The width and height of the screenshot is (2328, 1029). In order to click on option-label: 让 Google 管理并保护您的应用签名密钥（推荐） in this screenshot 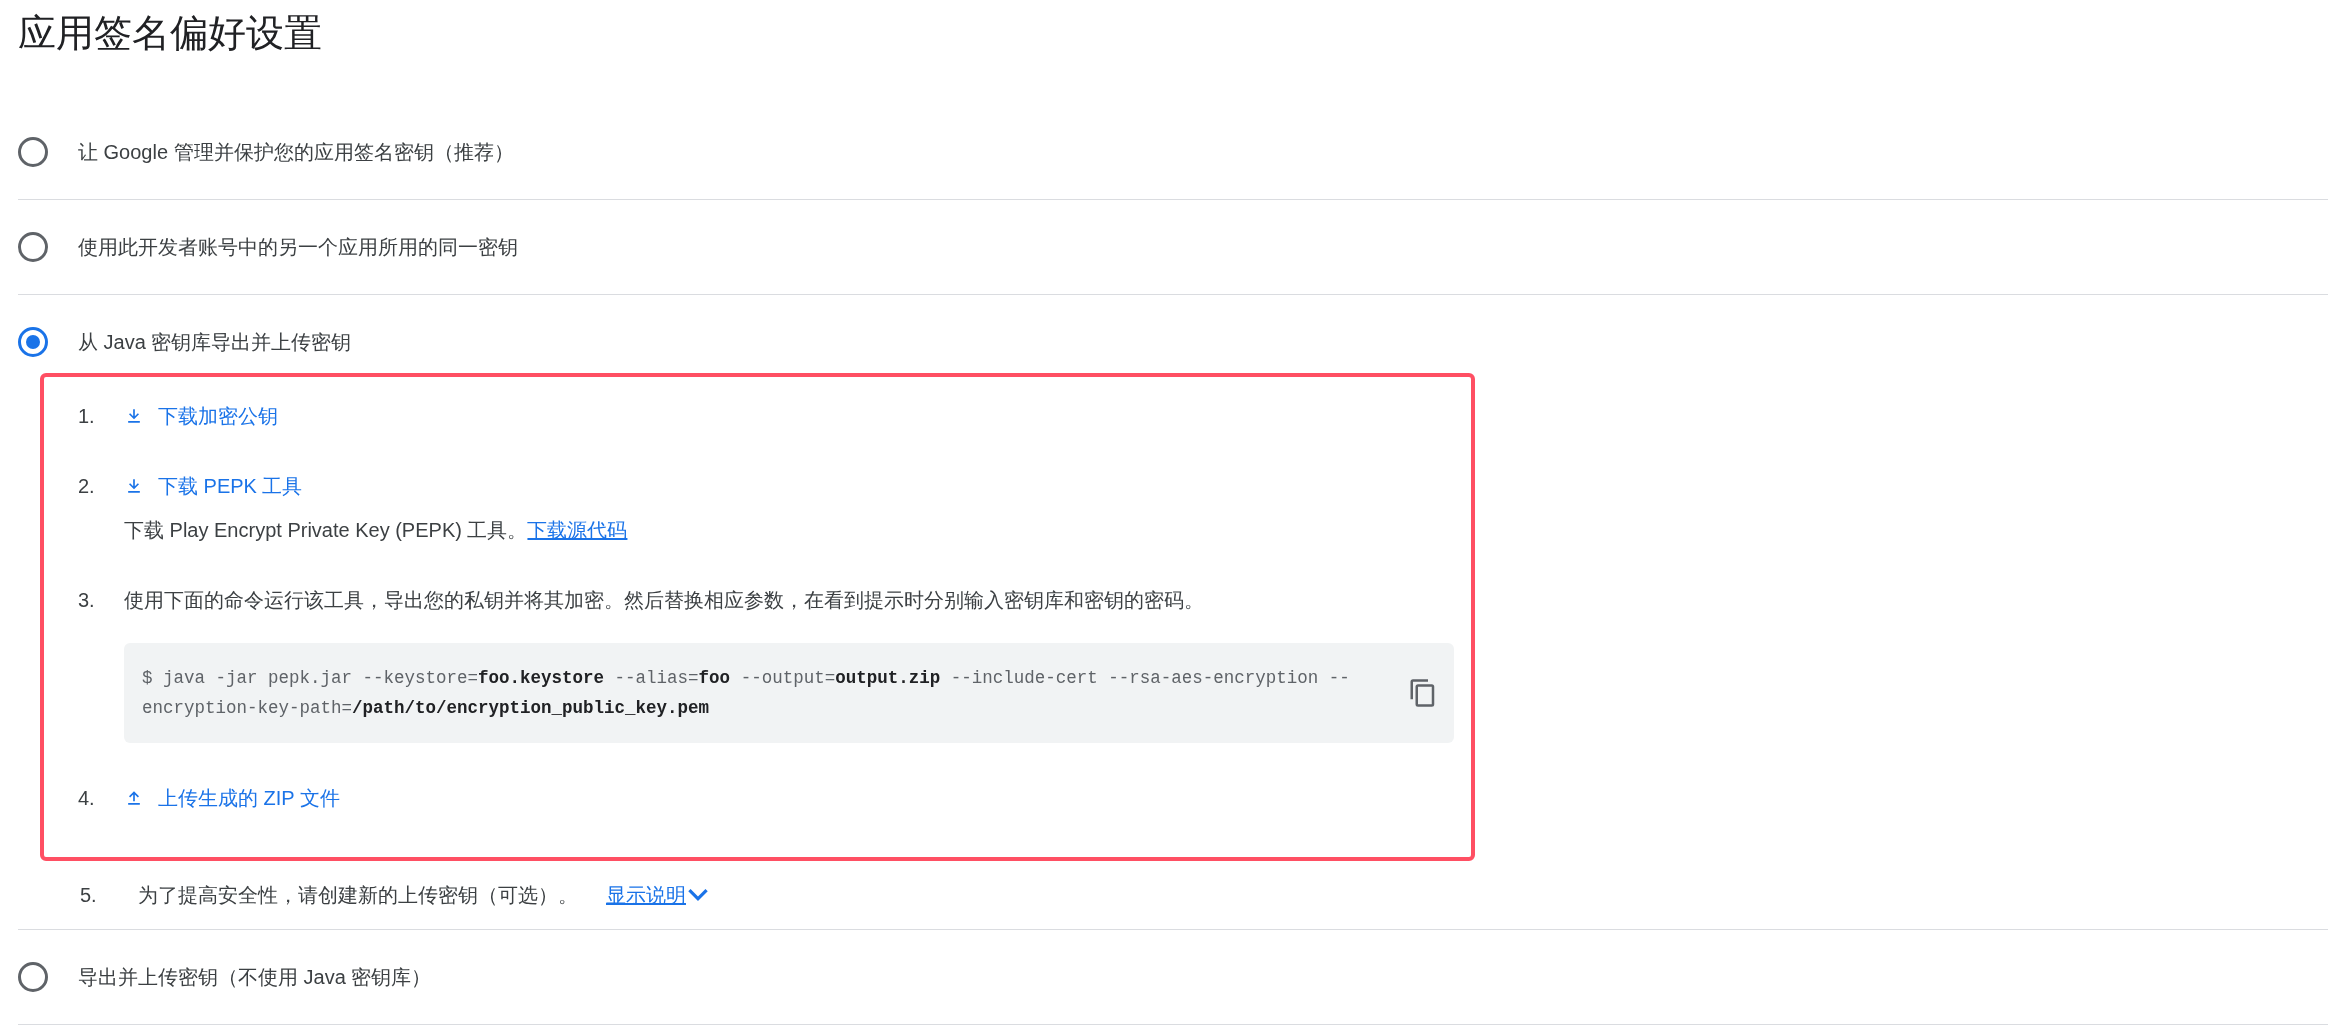, I will do `click(296, 152)`.